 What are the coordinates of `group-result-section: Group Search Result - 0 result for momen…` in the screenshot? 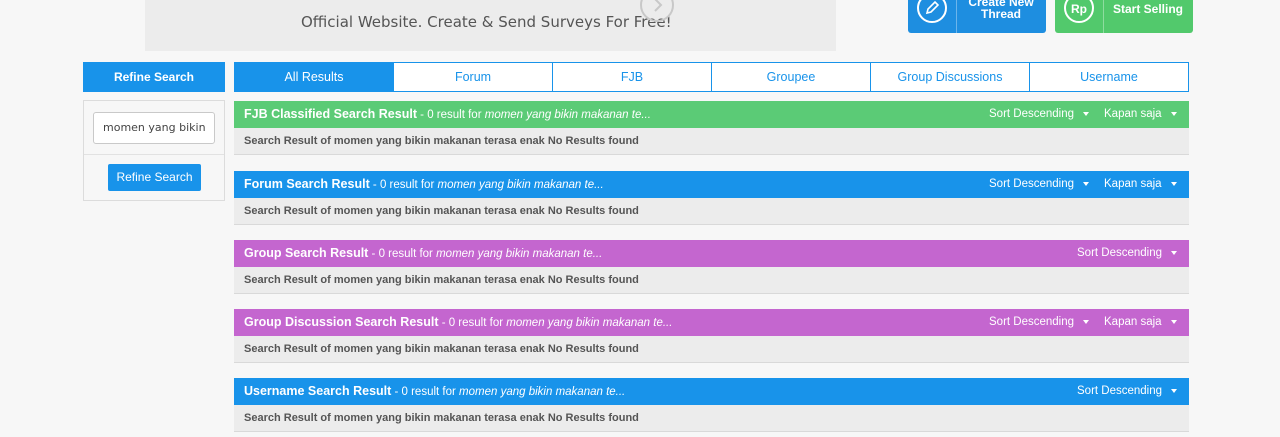 It's located at (711, 267).